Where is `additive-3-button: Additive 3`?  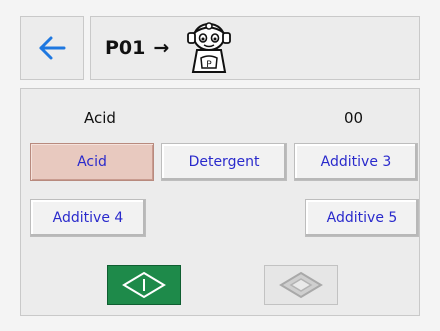
additive-3-button: Additive 3 is located at coordinates (356, 162).